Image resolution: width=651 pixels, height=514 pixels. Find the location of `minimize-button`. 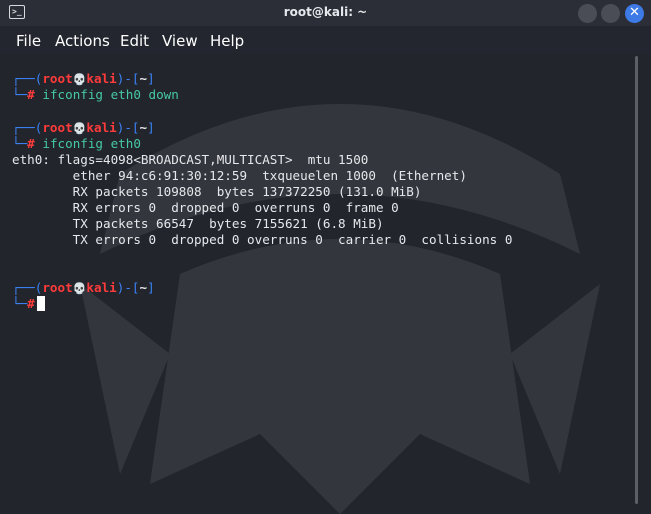

minimize-button is located at coordinates (587, 13).